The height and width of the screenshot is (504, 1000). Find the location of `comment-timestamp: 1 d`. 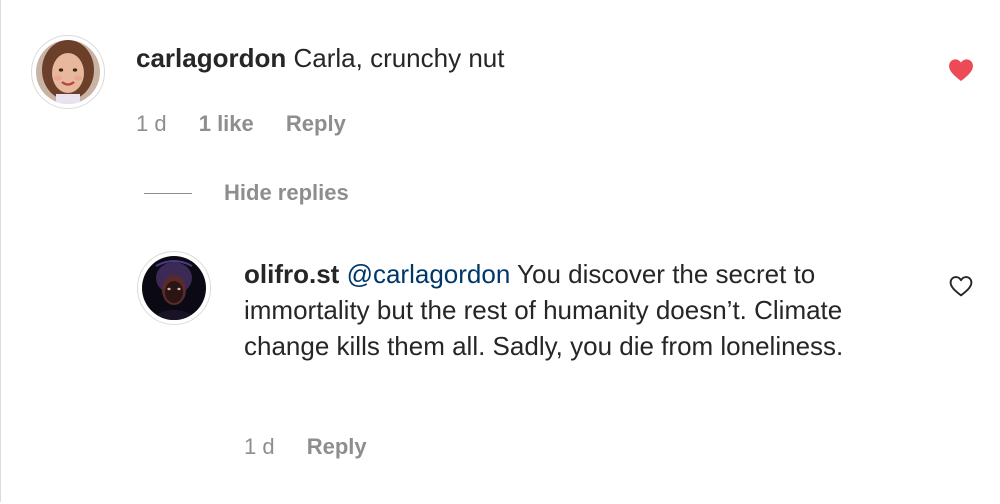

comment-timestamp: 1 d is located at coordinates (151, 123).